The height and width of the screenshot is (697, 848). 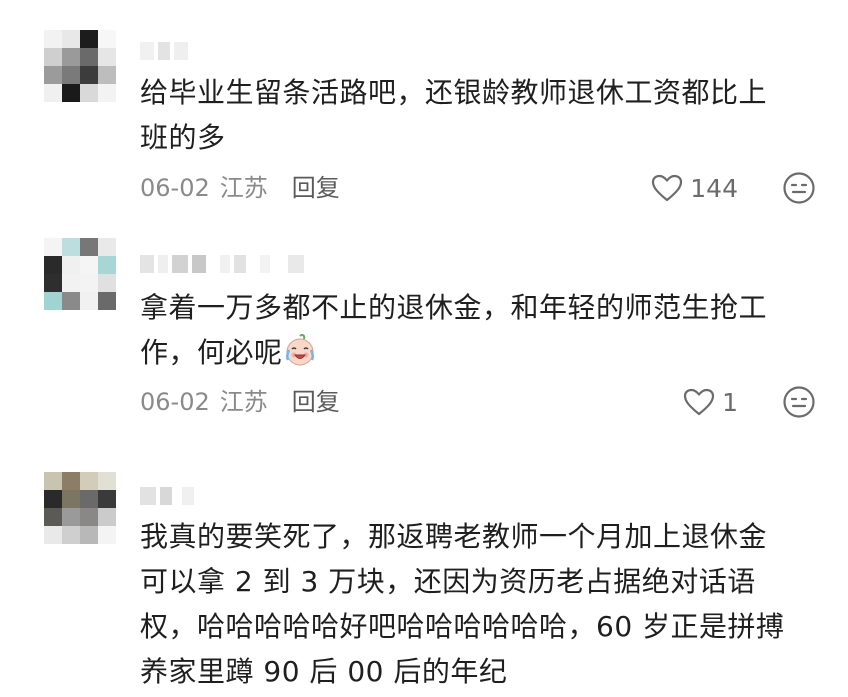 What do you see at coordinates (183, 137) in the screenshot?
I see `comment-text-line: 班的多` at bounding box center [183, 137].